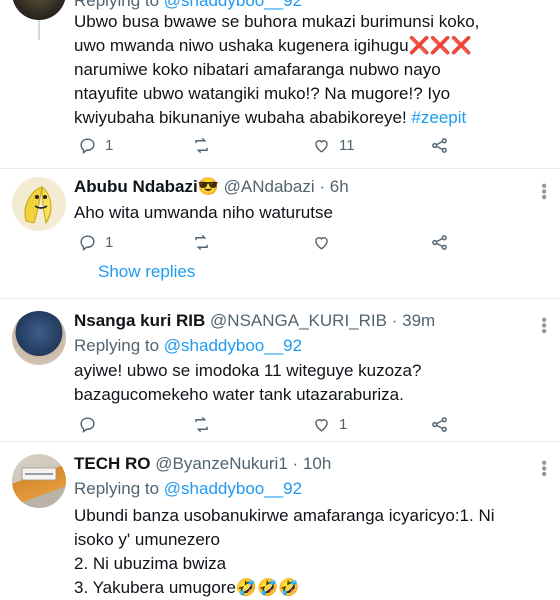  I want to click on like-button: 11, so click(333, 145).